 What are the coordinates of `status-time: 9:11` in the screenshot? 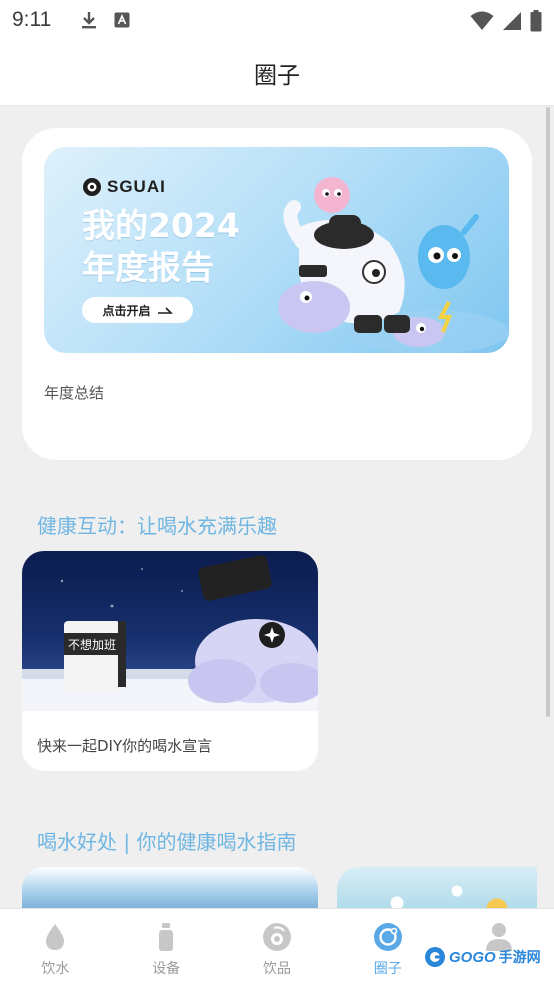 It's located at (32, 19).